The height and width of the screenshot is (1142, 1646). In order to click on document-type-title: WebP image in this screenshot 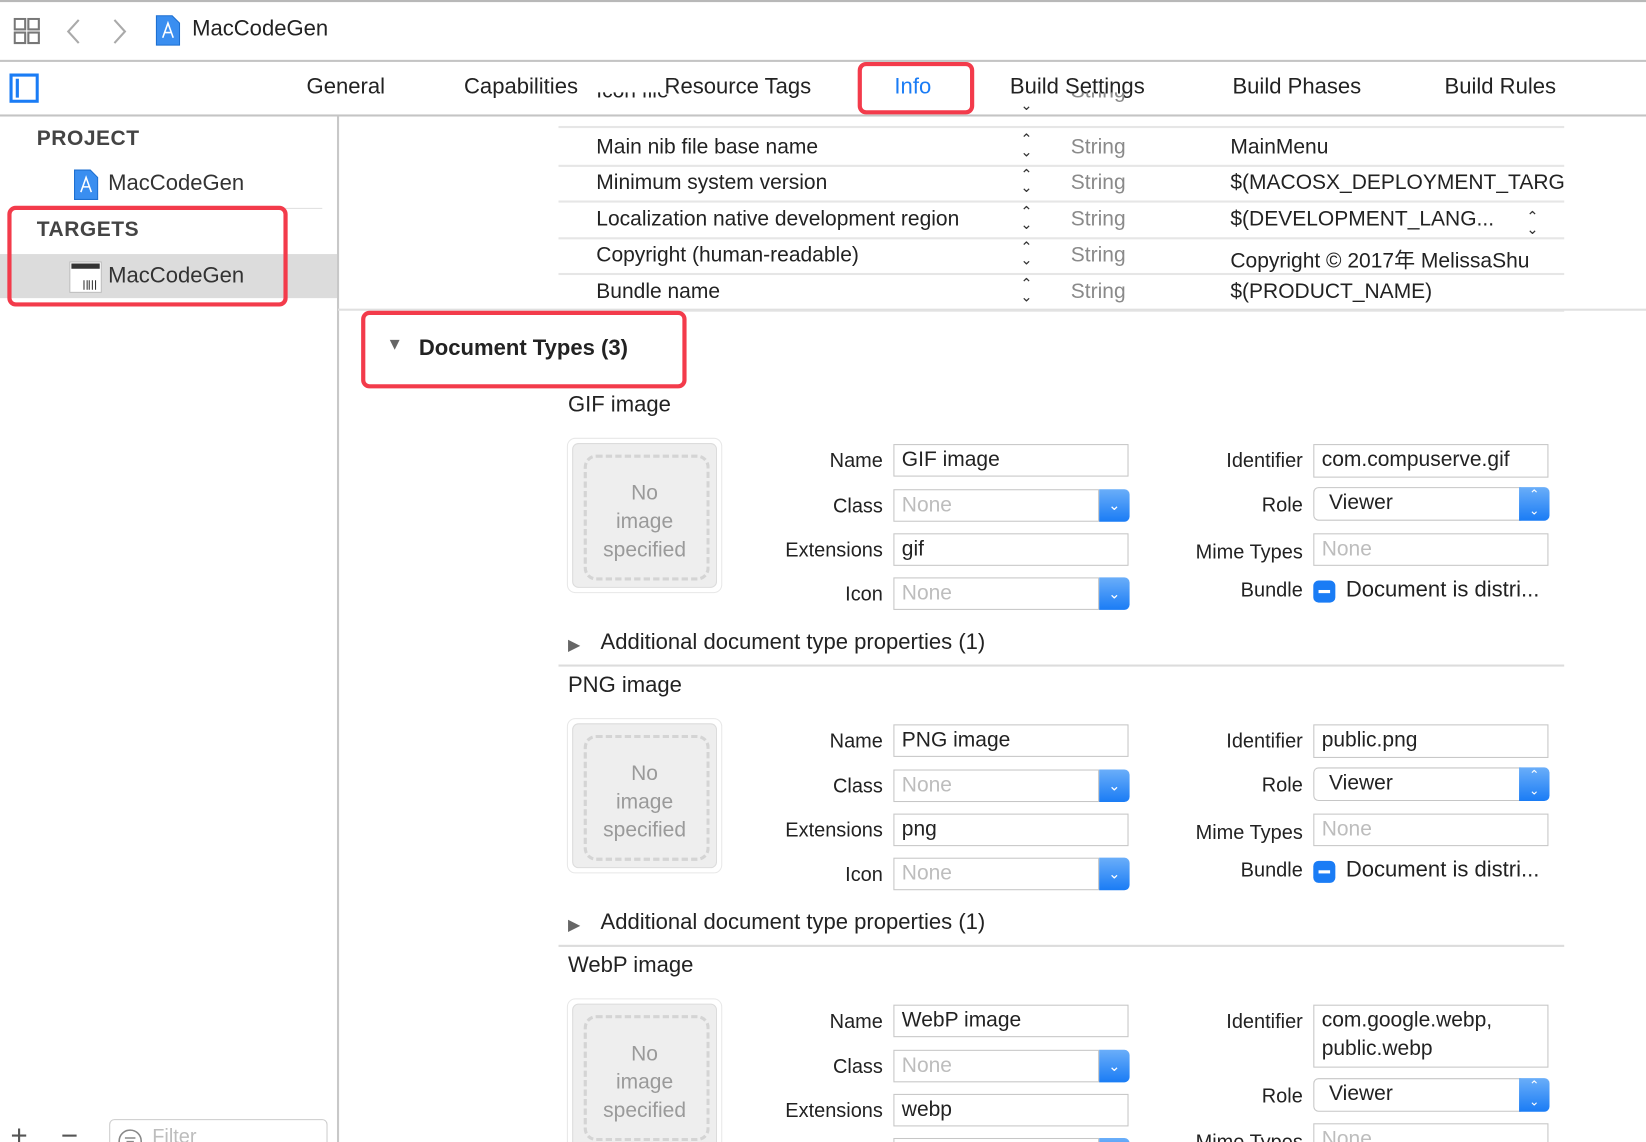, I will do `click(630, 965)`.